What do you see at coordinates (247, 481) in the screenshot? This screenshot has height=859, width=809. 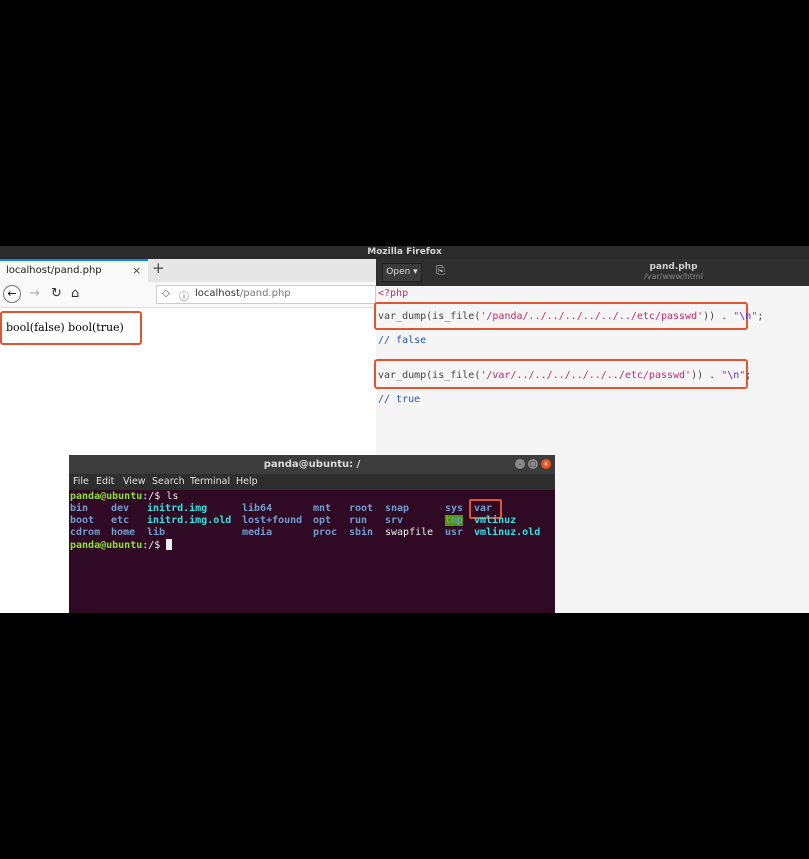 I see `menu-help: Help` at bounding box center [247, 481].